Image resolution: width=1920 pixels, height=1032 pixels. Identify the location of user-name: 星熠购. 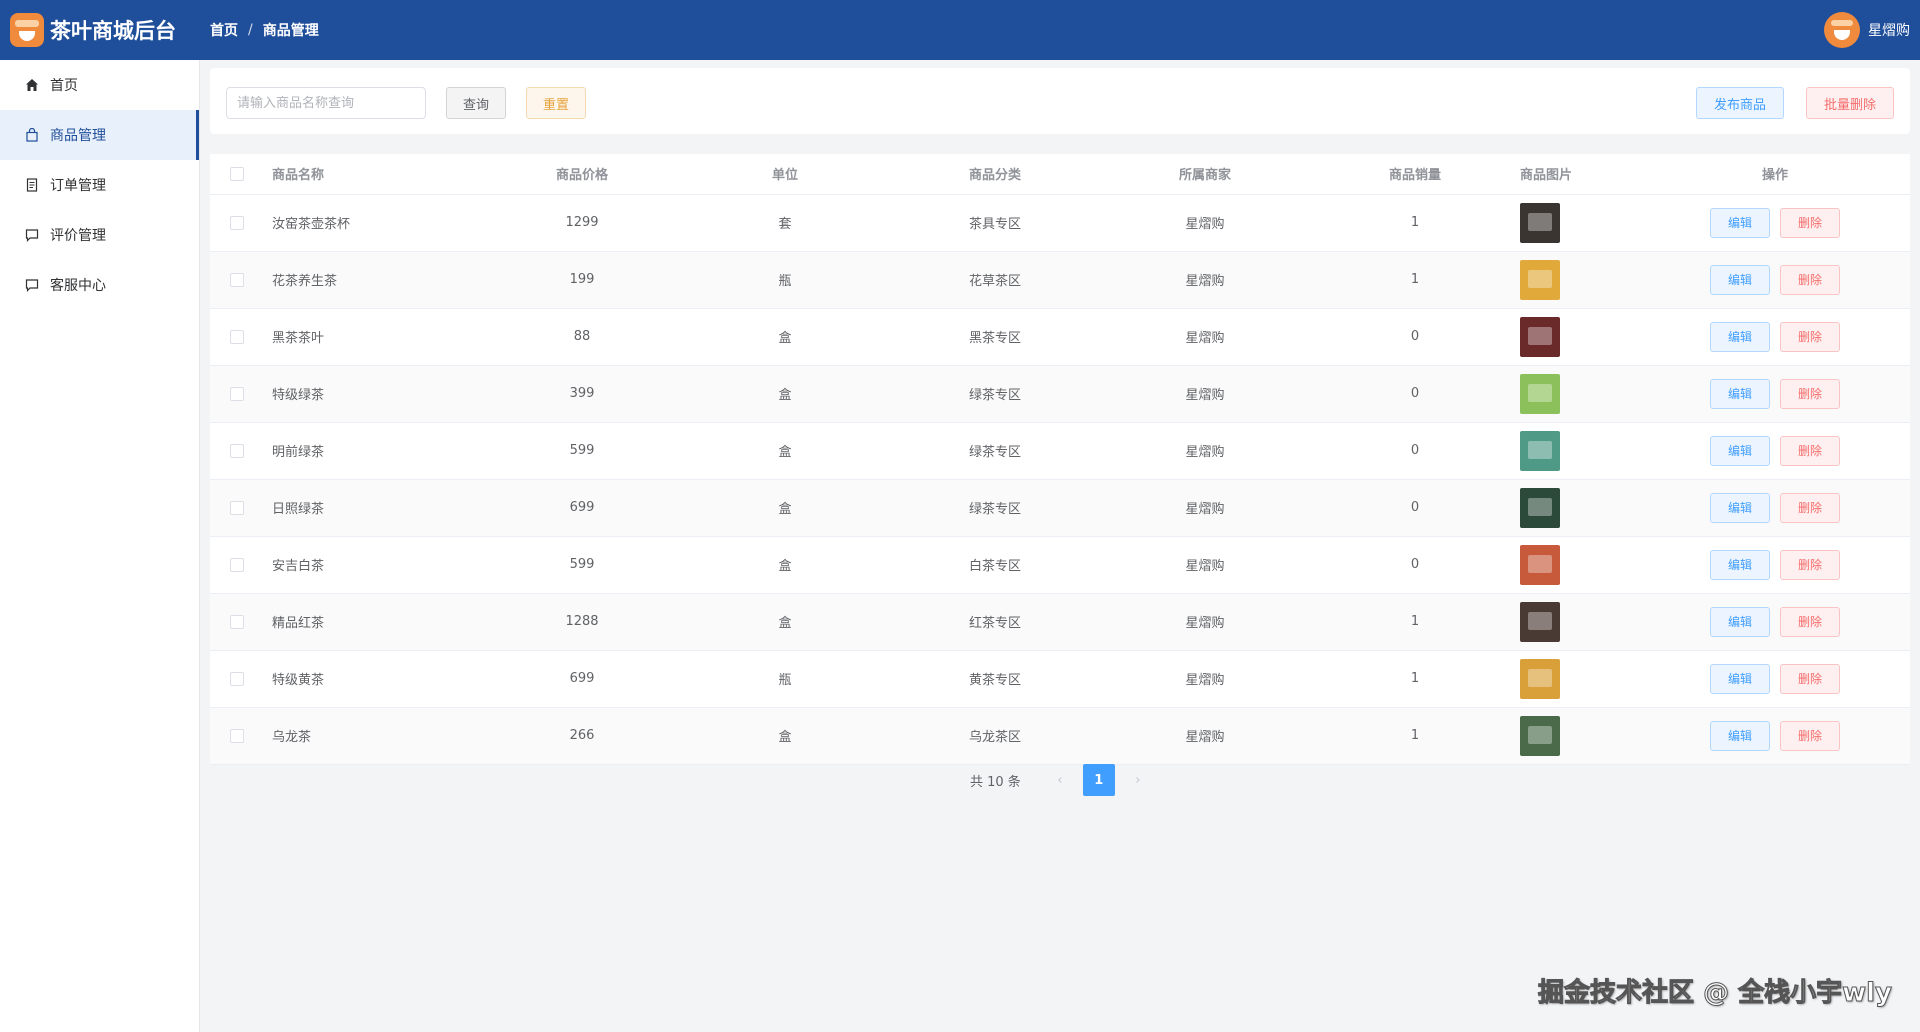
(1889, 30).